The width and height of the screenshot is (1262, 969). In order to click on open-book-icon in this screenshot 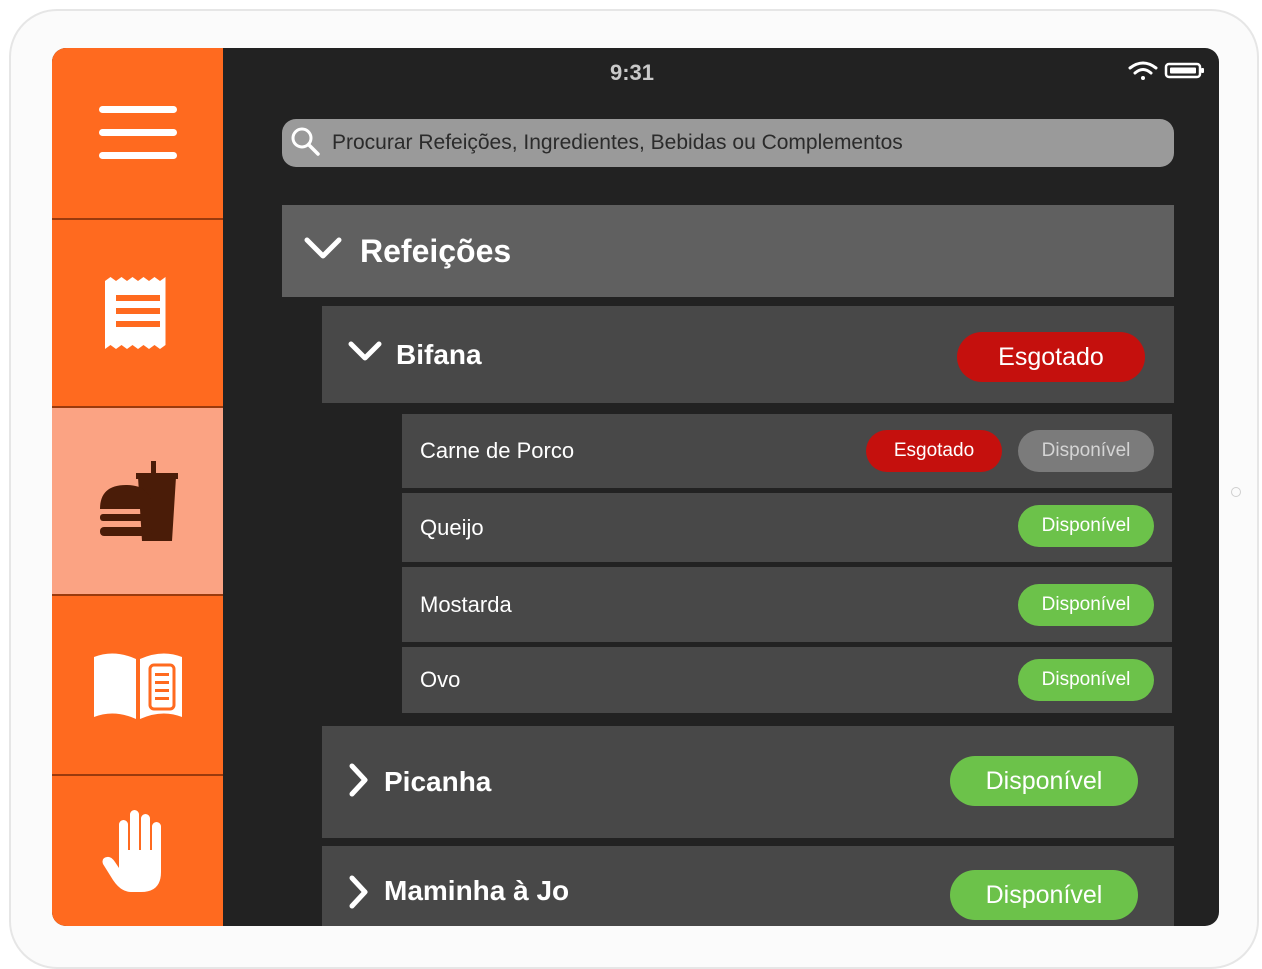, I will do `click(138, 685)`.